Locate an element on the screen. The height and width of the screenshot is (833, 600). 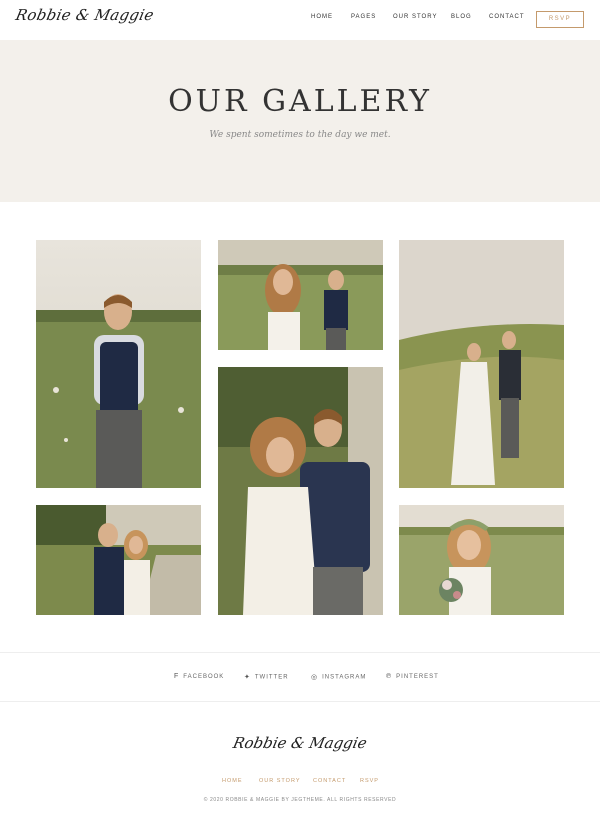
nav-contact: CONTACT is located at coordinates (507, 17).